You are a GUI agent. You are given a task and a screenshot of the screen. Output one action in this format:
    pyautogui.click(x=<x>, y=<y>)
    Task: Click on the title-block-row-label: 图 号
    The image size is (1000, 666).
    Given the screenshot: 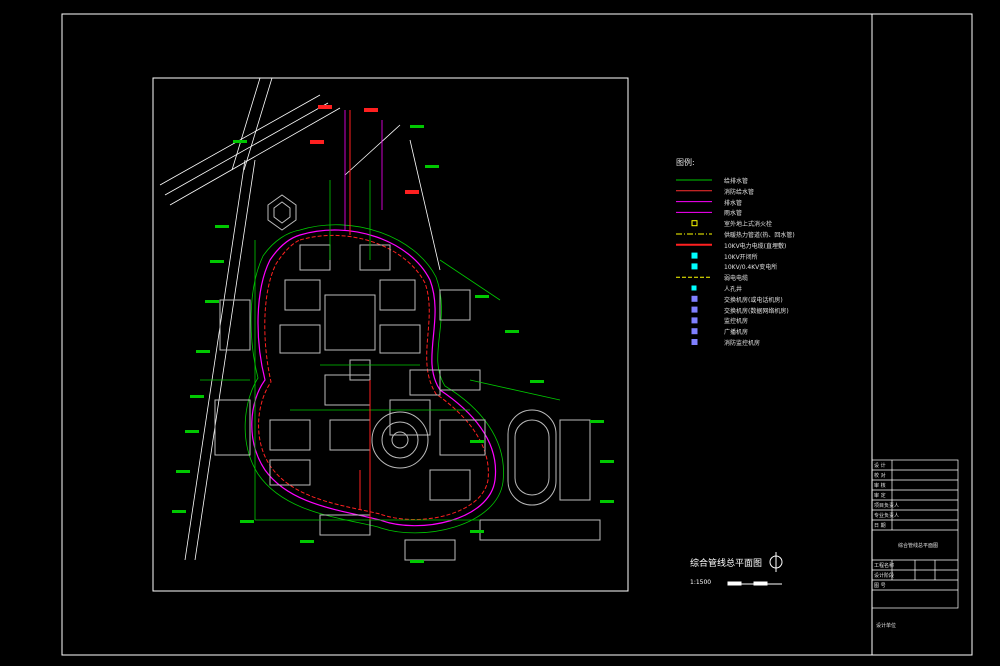 What is the action you would take?
    pyautogui.click(x=880, y=586)
    